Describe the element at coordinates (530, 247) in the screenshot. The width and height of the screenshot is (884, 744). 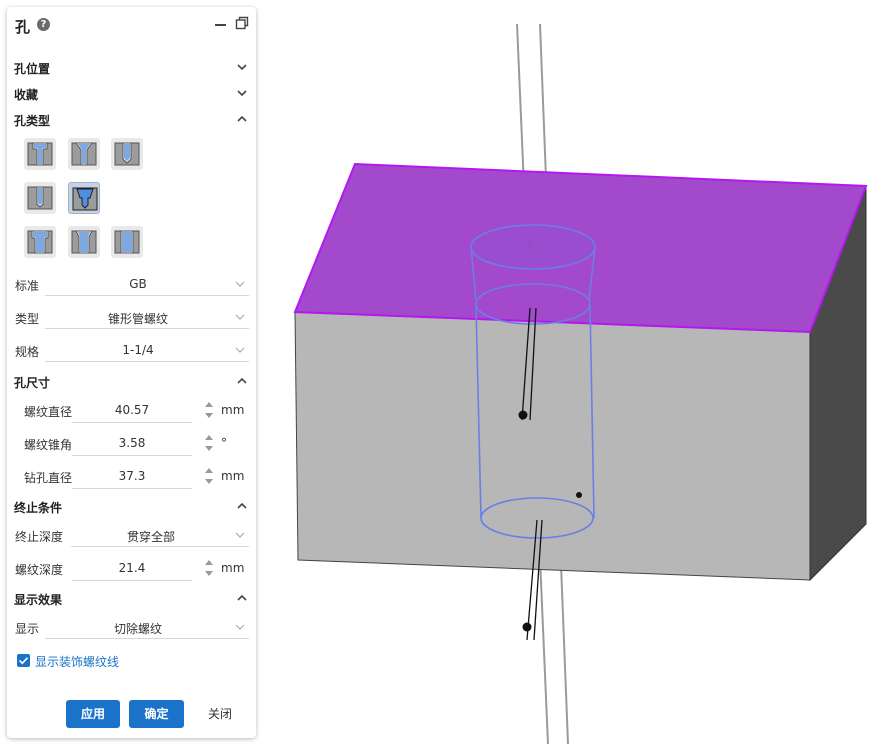
I see `center-mark: *` at that location.